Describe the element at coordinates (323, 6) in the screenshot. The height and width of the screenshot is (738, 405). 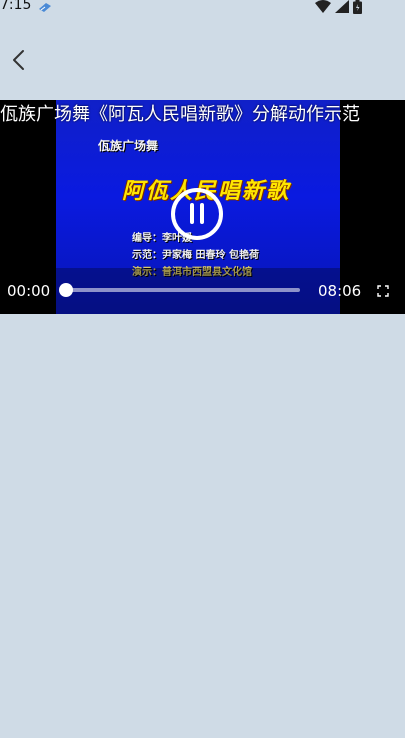
I see `wifi-icon` at that location.